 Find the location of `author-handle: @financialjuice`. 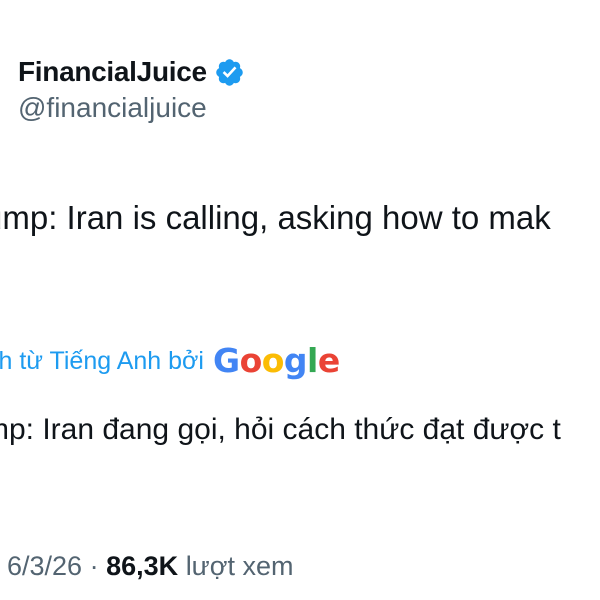

author-handle: @financialjuice is located at coordinates (131, 108).